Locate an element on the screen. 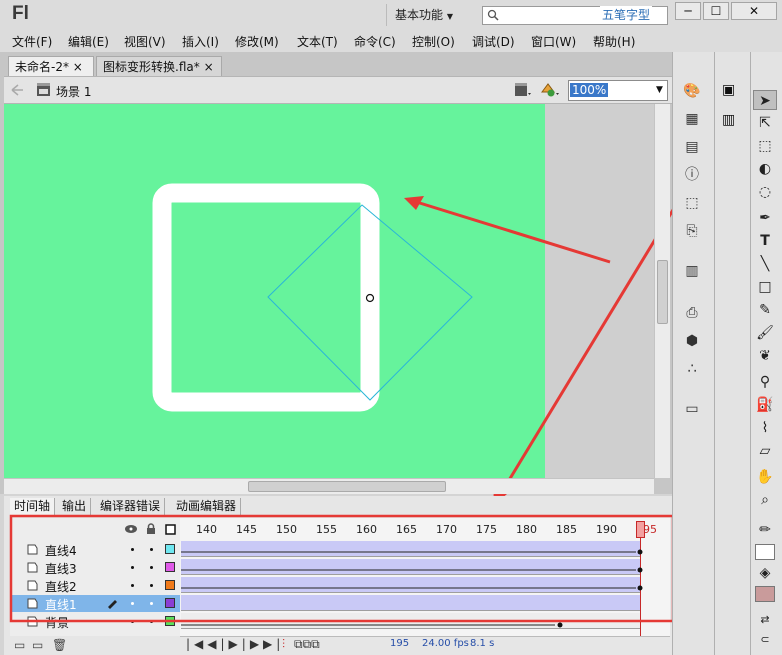  layer-row-line2: 直线2 is located at coordinates (95, 585).